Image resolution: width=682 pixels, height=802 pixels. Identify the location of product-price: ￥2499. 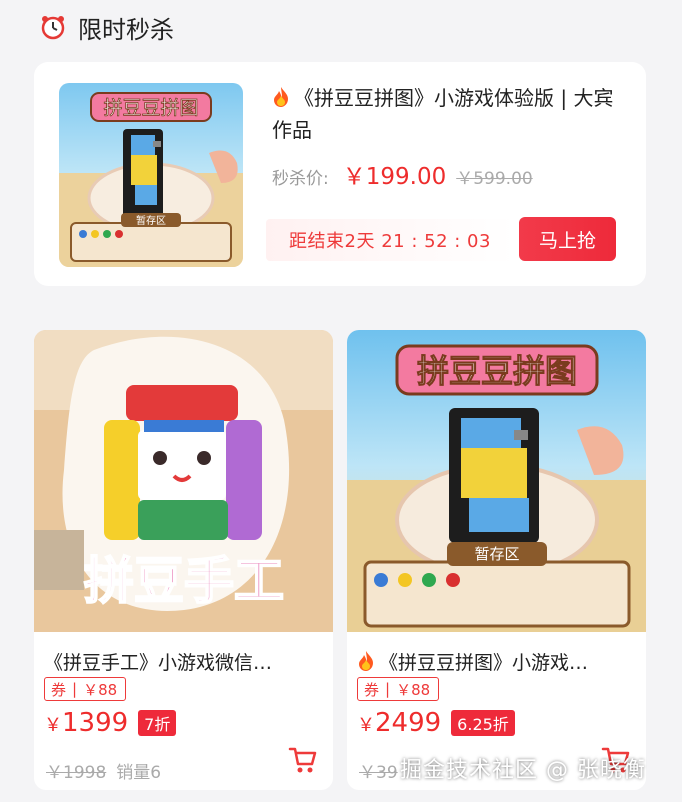
(399, 723).